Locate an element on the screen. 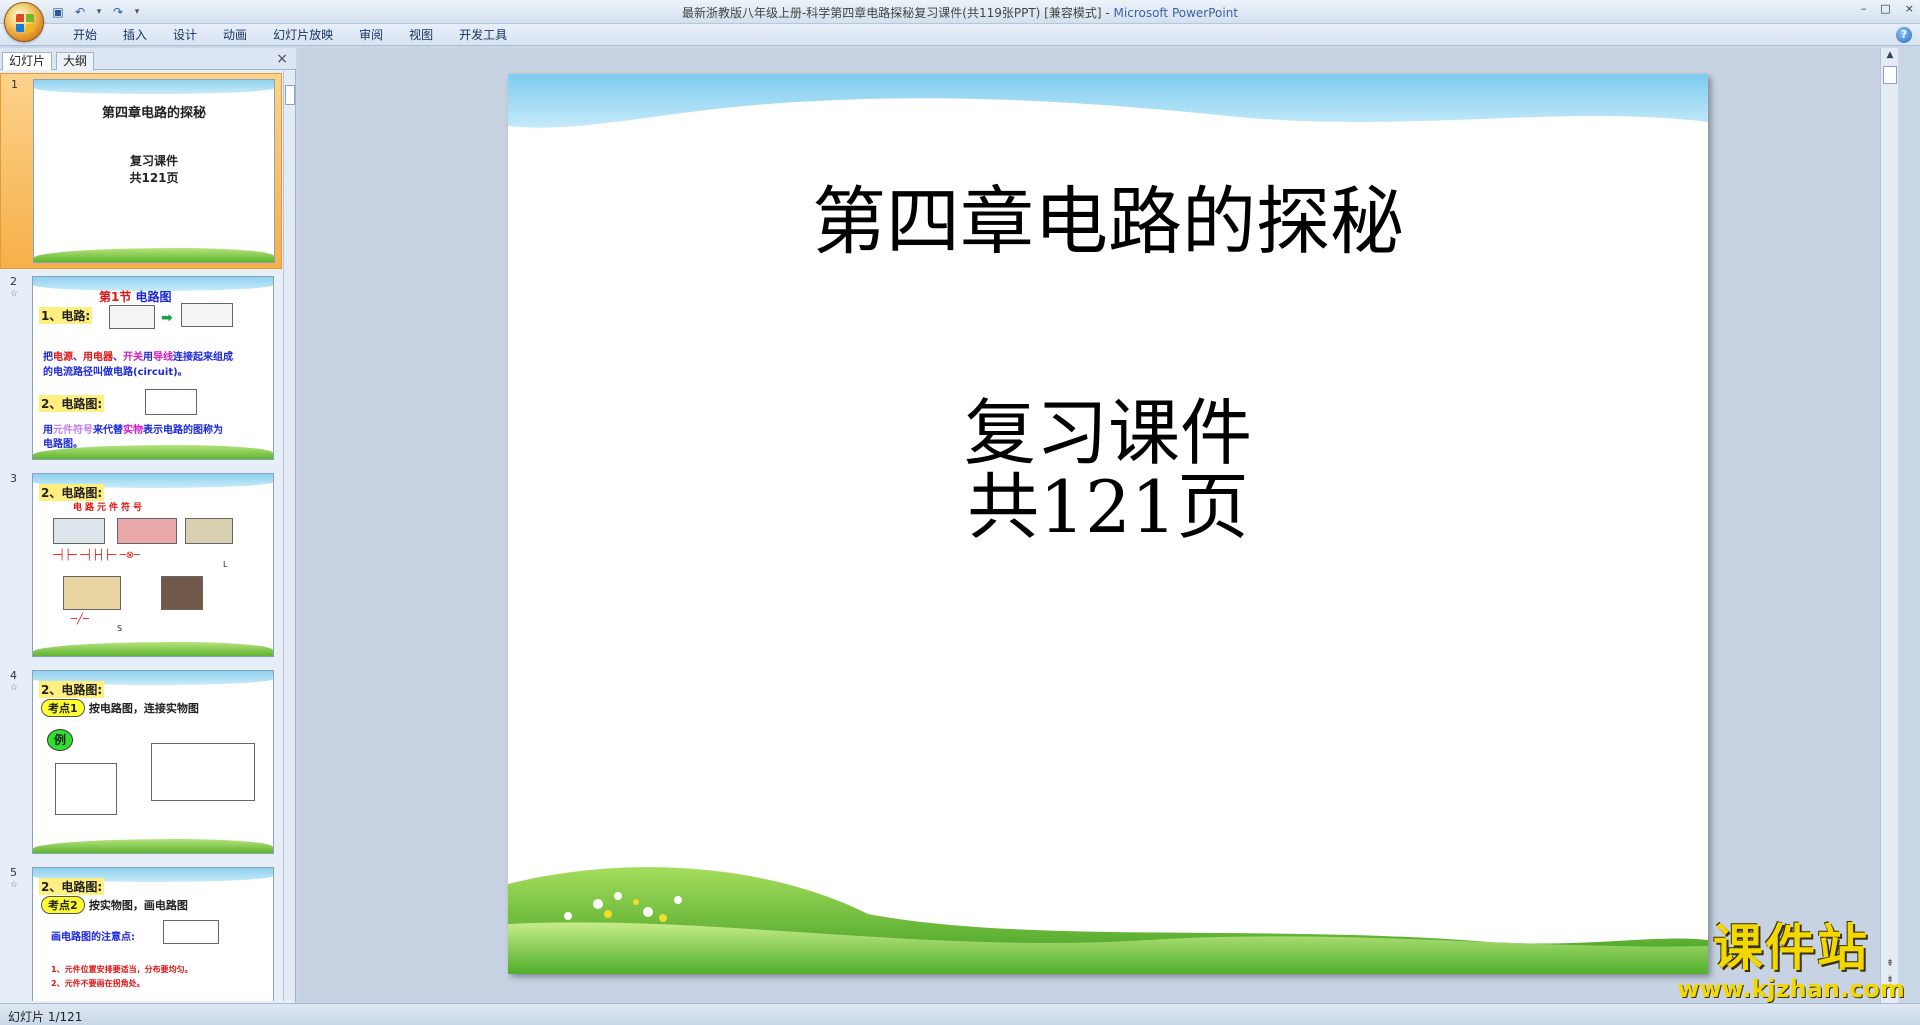  bulb-holder-figure is located at coordinates (209, 531).